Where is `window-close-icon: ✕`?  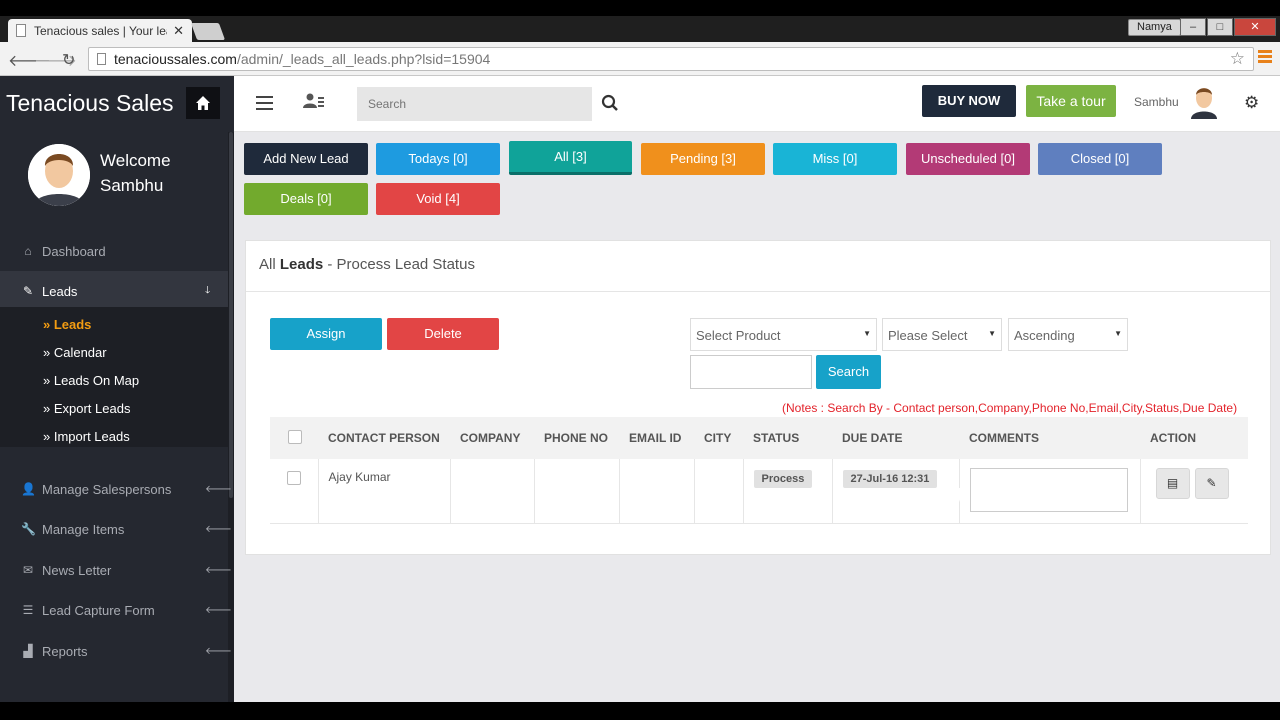
window-close-icon: ✕ is located at coordinates (1255, 27).